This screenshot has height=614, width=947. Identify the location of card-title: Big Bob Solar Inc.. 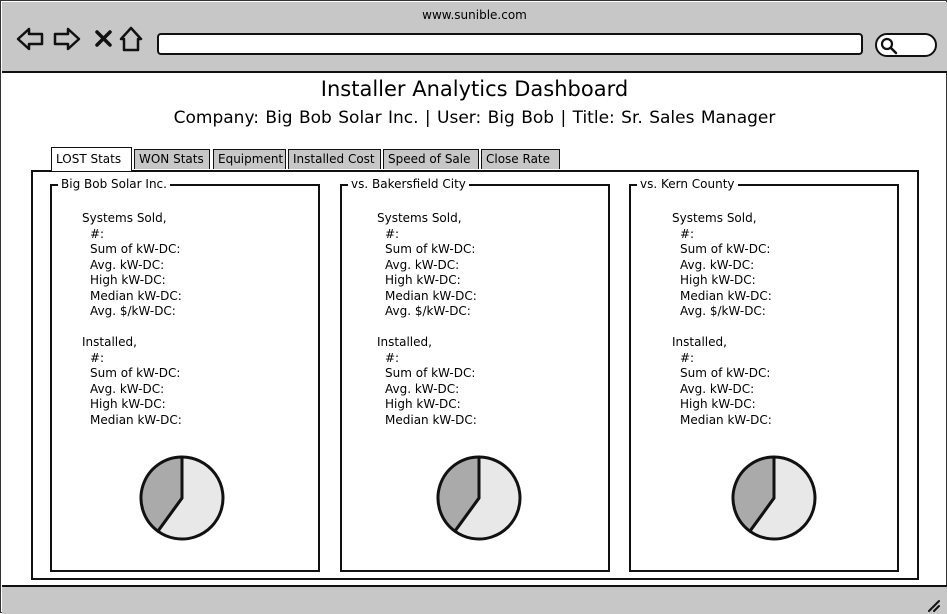
(114, 184).